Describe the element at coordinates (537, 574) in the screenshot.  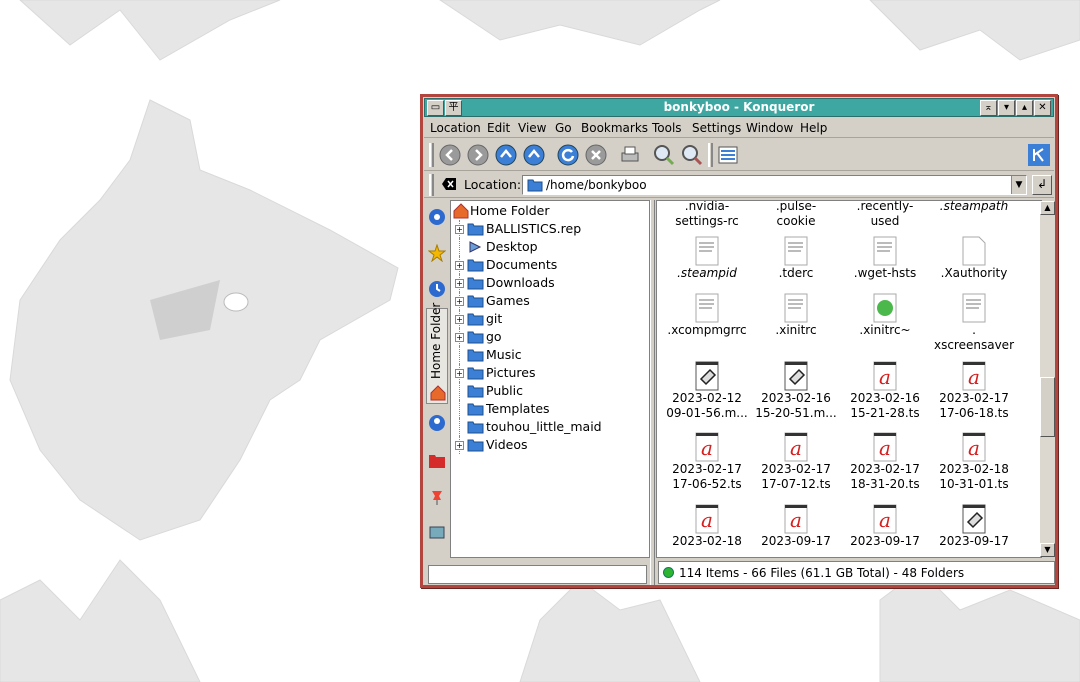
I see `sidebar-status` at that location.